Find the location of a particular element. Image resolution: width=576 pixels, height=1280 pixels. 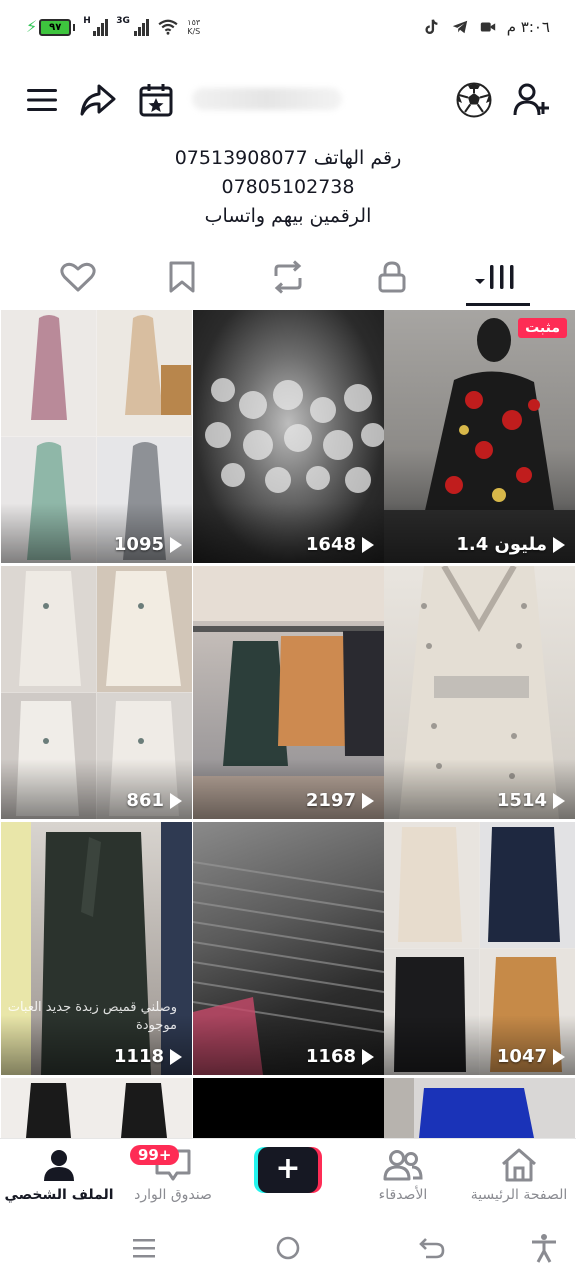

status-right: ٣:٠٦ م is located at coordinates (486, 27).